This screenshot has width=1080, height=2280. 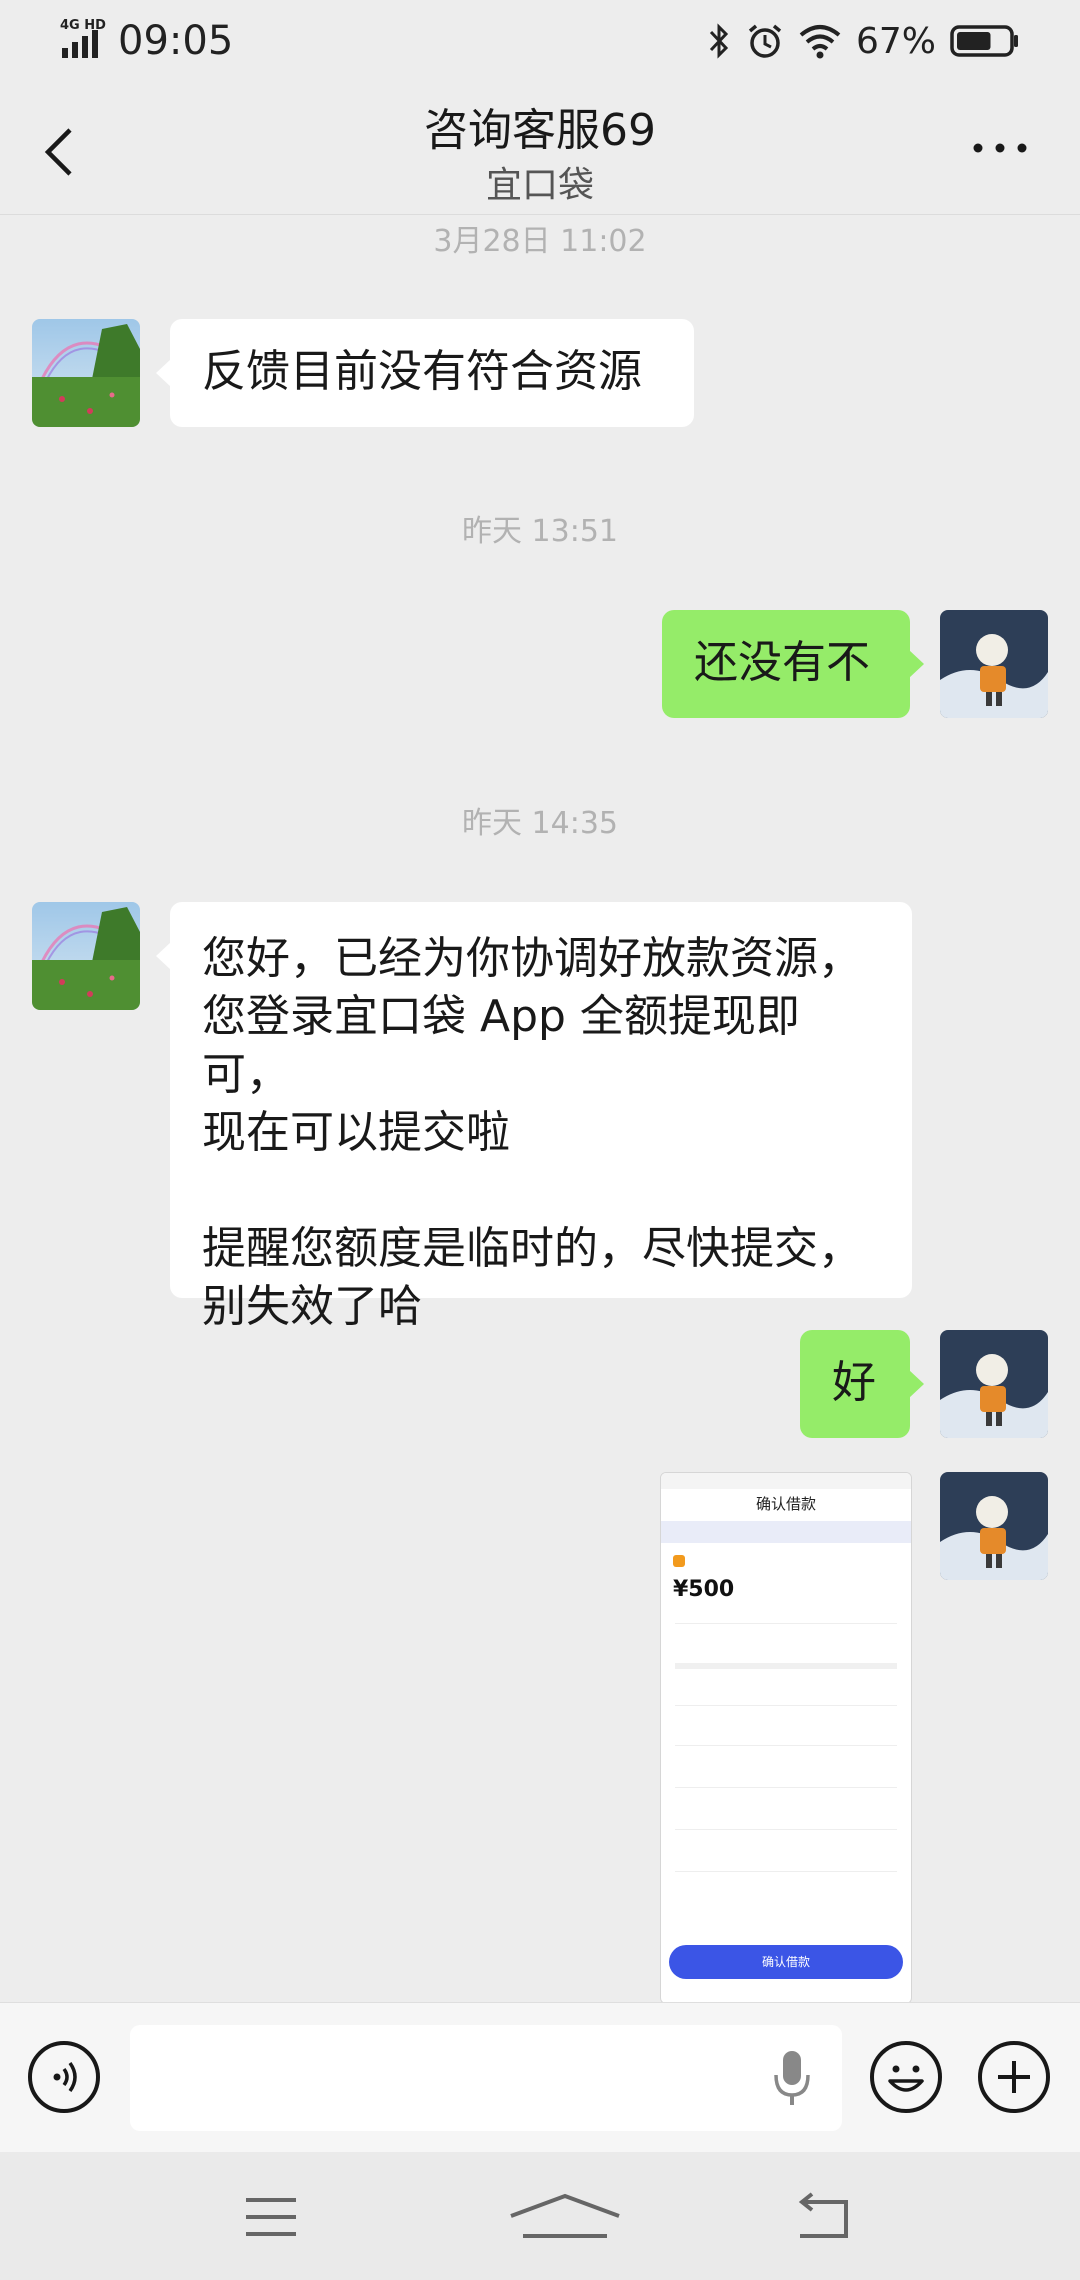 I want to click on message-text: 反馈目前没有符合资源, so click(x=422, y=371).